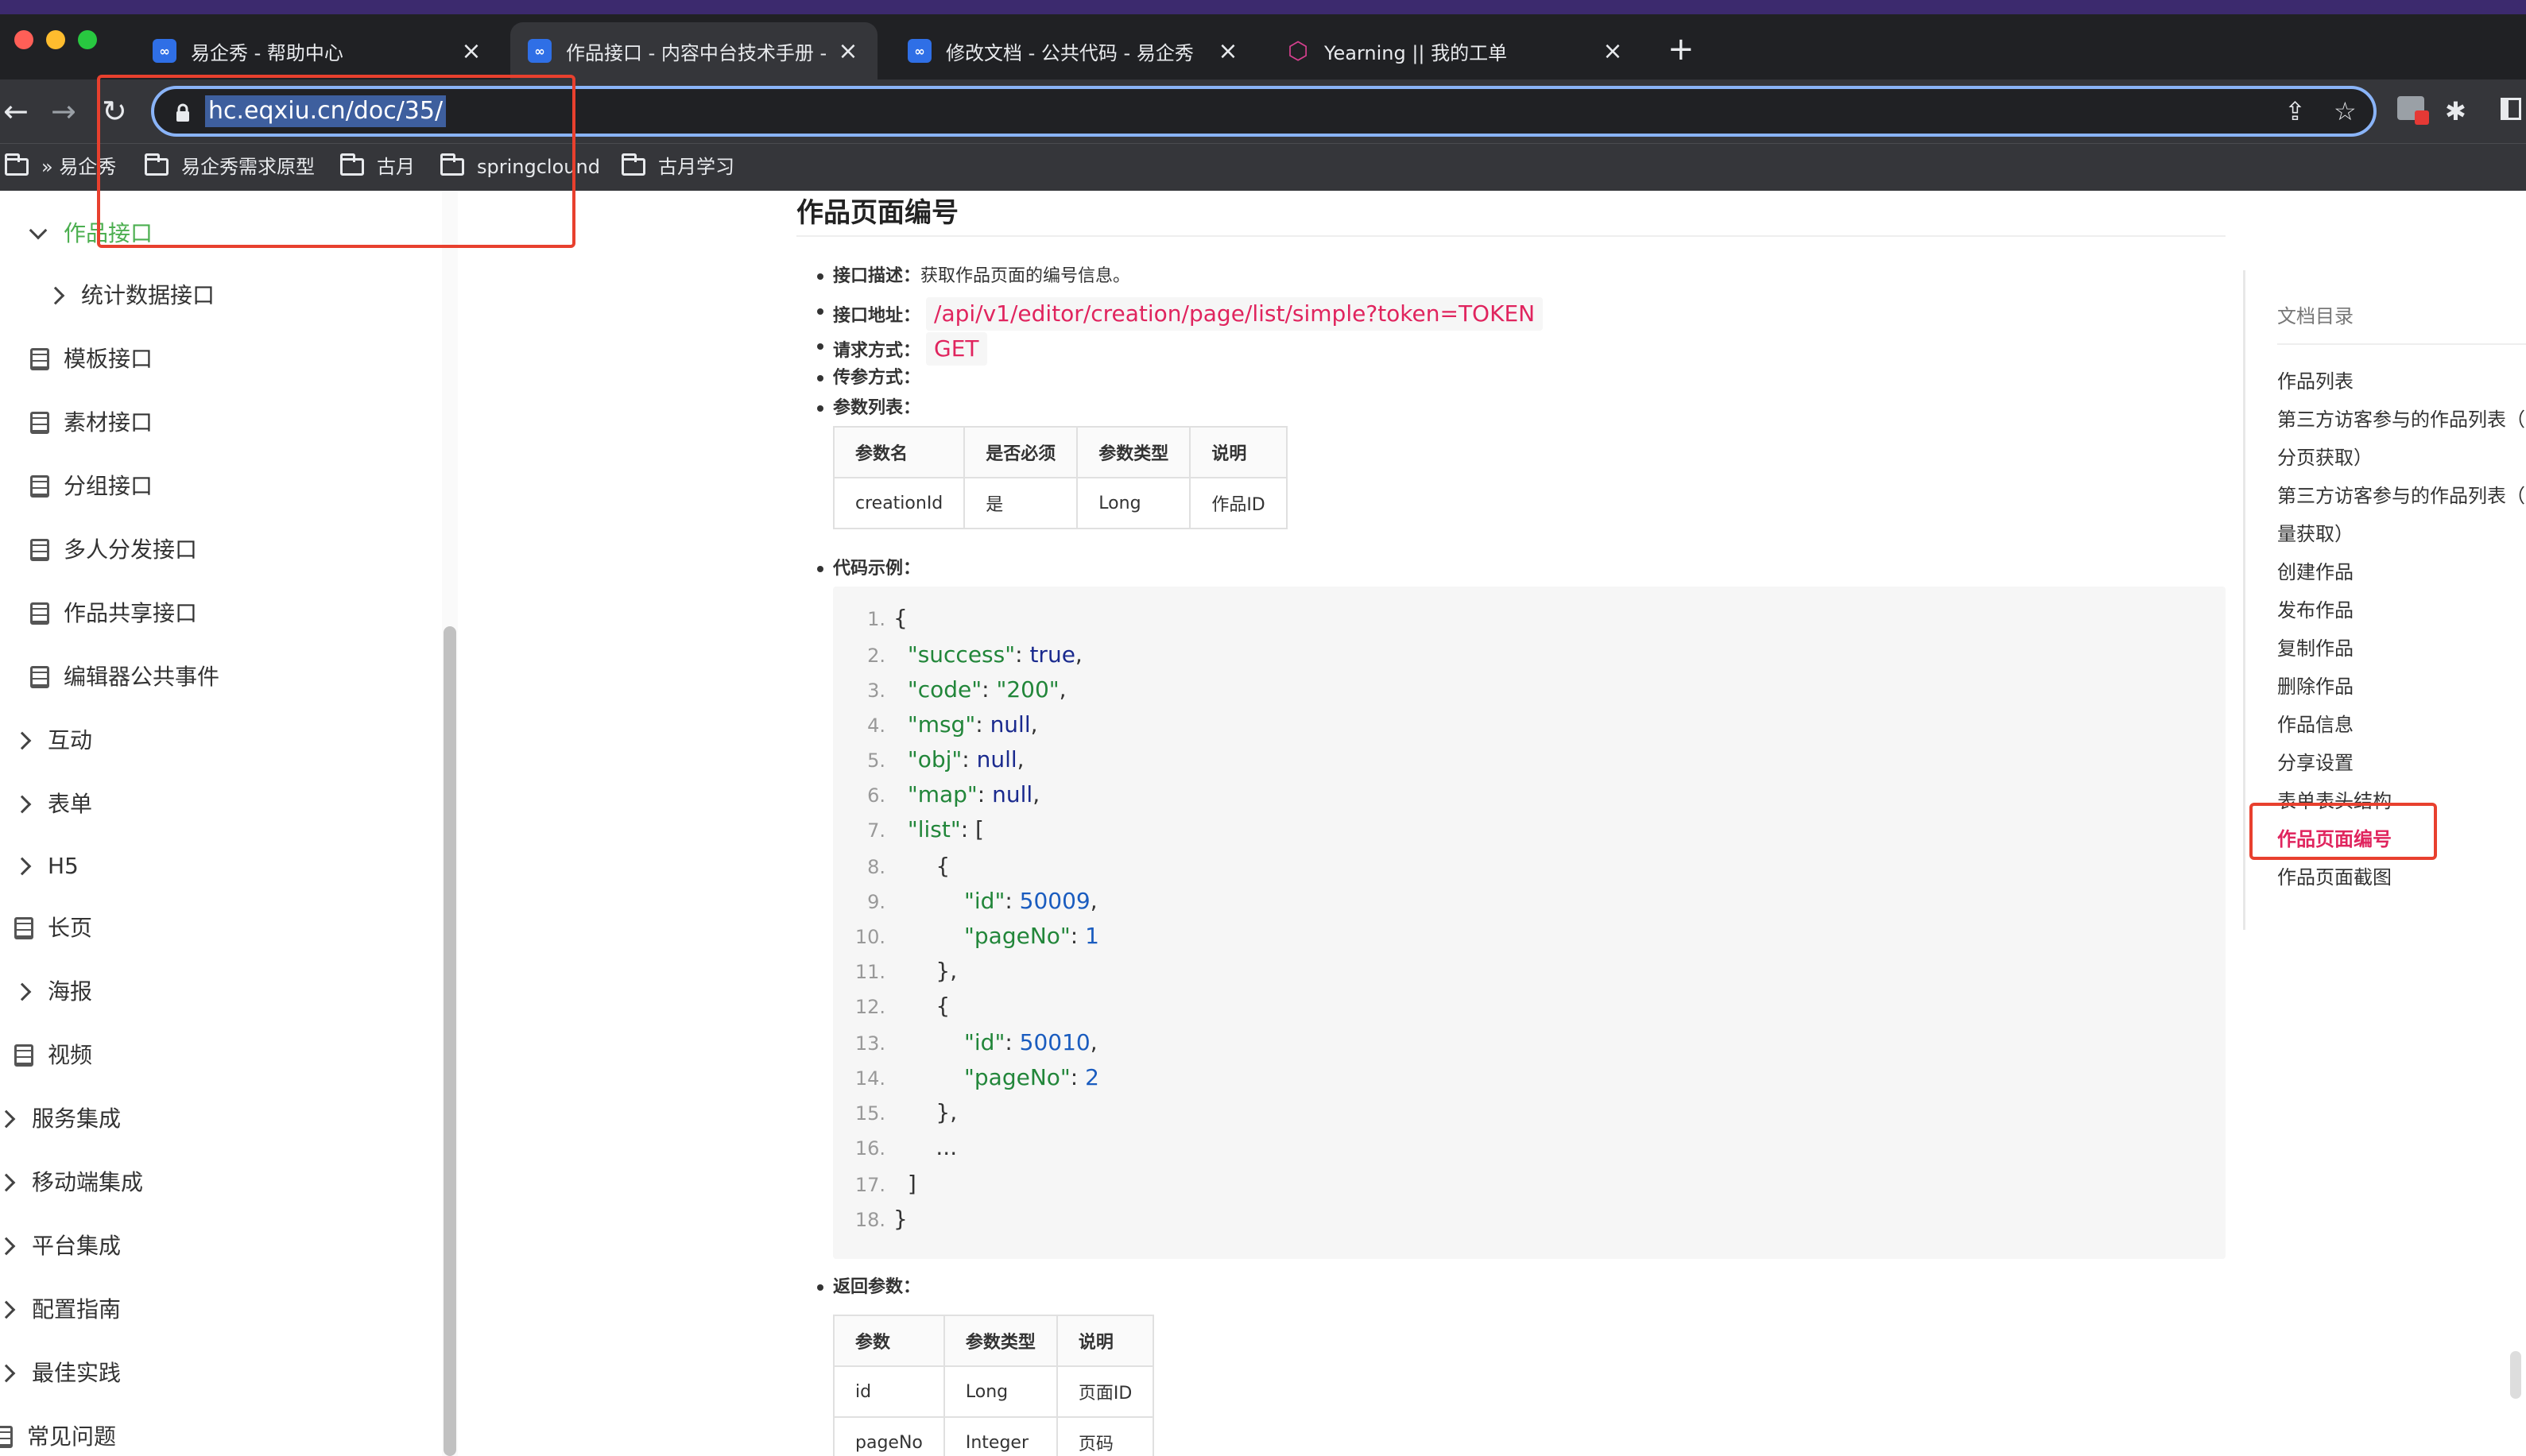 Image resolution: width=2526 pixels, height=1456 pixels. I want to click on sidebar-item-editor-events: 编辑器公共事件, so click(125, 677).